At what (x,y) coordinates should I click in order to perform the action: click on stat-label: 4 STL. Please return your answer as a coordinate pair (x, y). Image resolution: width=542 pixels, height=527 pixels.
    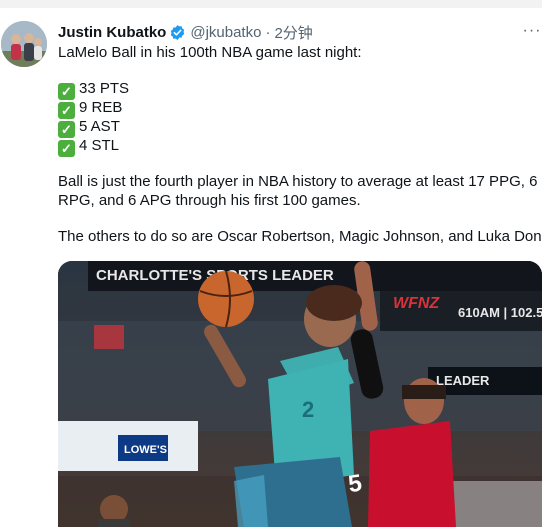
    Looking at the image, I should click on (99, 145).